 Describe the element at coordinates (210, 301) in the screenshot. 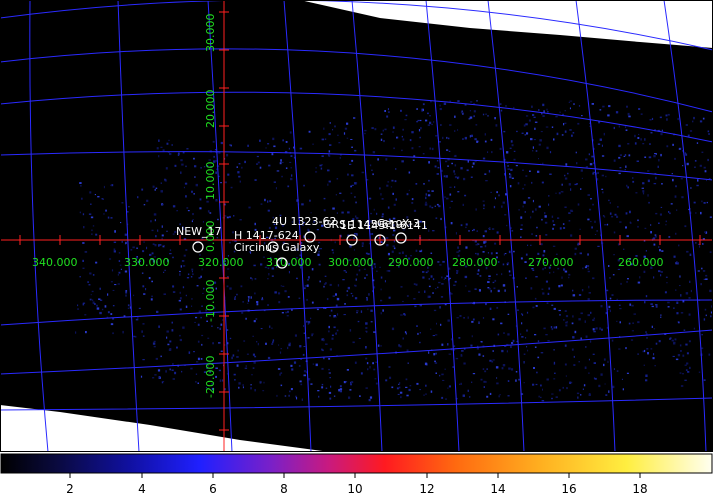

I see `lat-label: -10.000` at that location.